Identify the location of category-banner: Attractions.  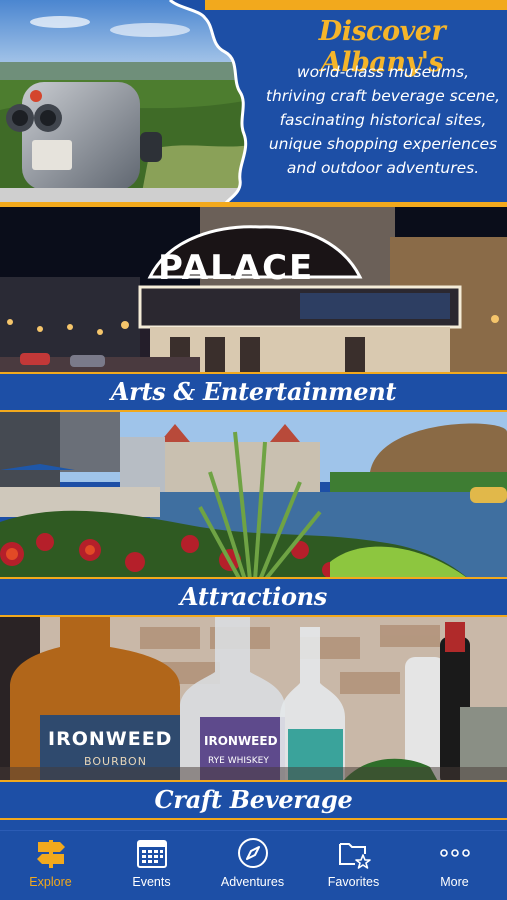
(253, 597).